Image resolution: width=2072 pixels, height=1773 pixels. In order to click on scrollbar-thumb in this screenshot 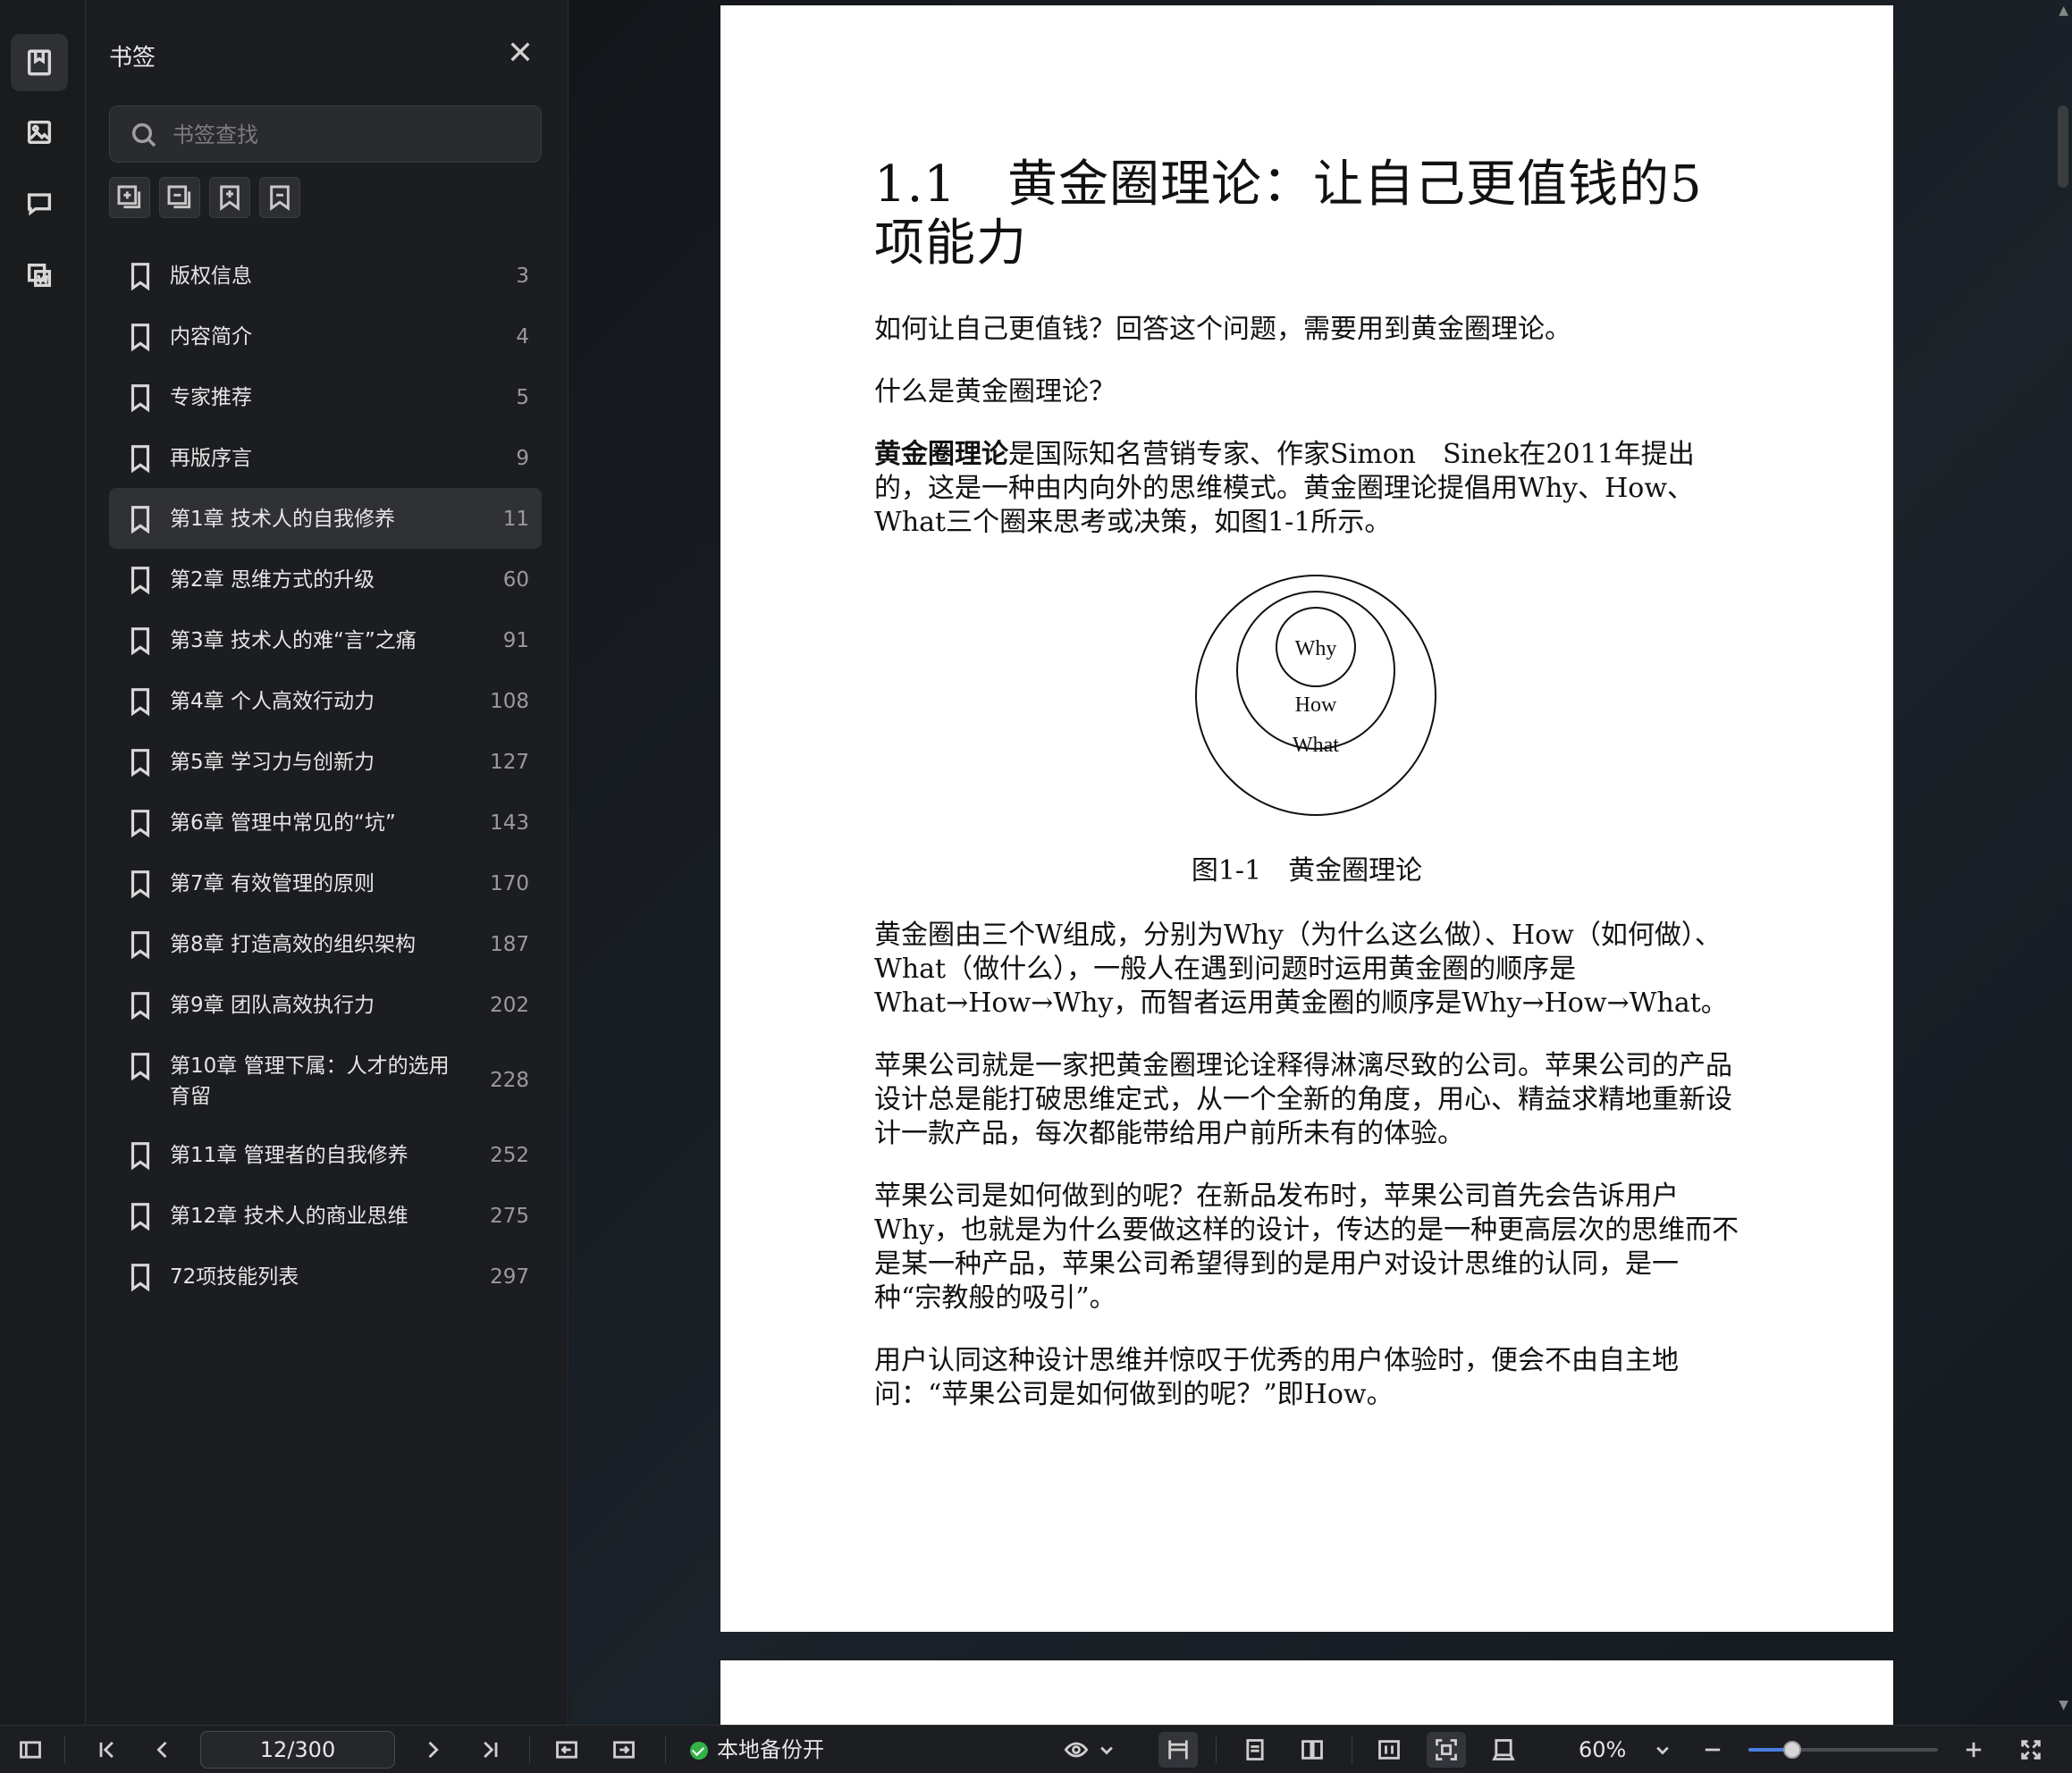, I will do `click(2063, 147)`.